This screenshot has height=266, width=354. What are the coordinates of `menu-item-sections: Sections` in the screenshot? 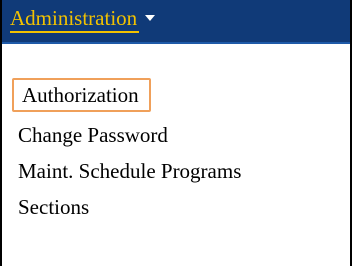 It's located at (53, 207).